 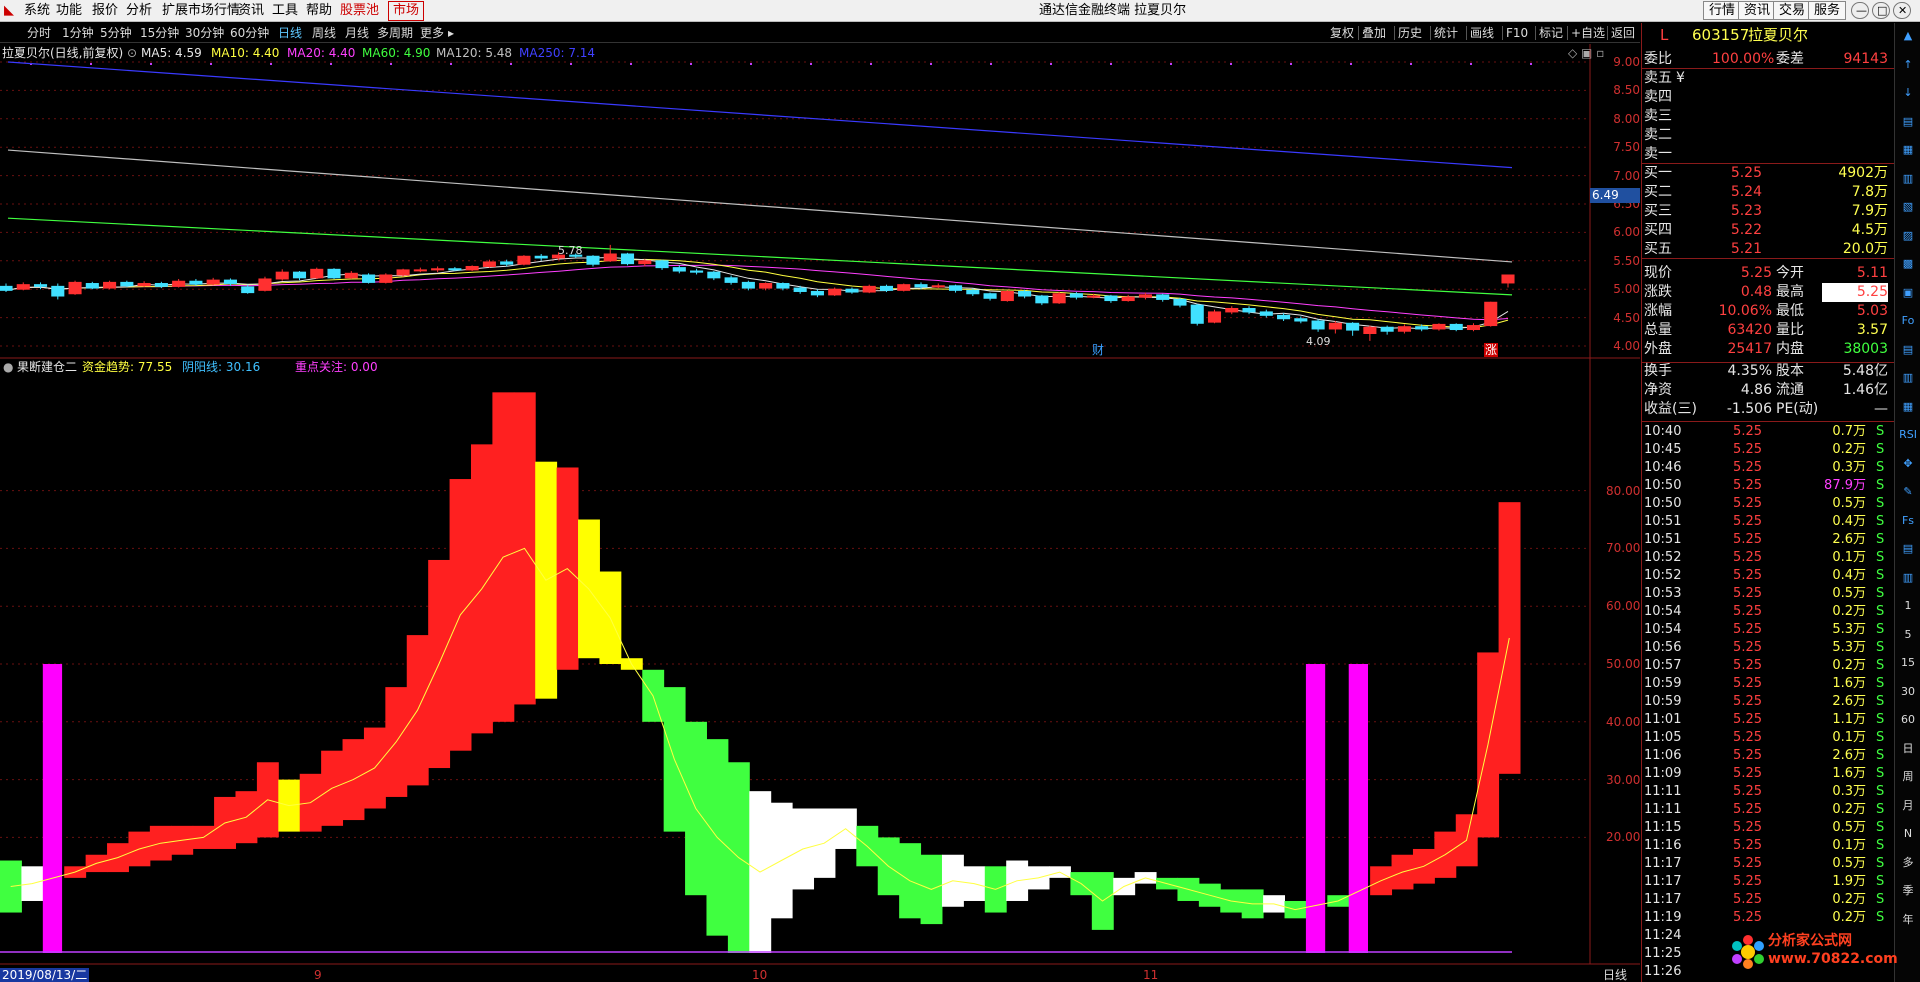 I want to click on sidebar-button-6: ▧, so click(x=1908, y=207).